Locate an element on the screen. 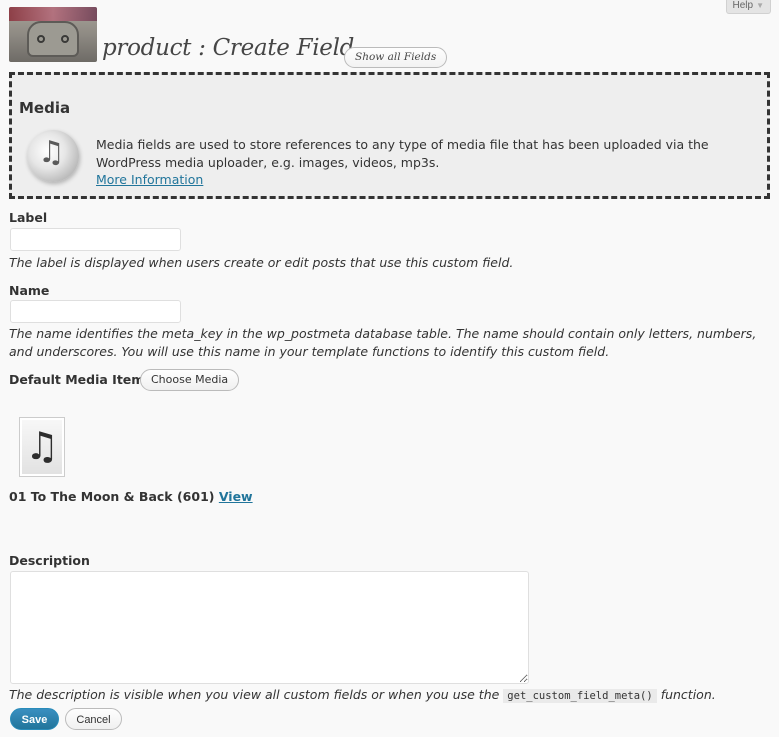 This screenshot has height=737, width=779. name-input is located at coordinates (95, 311).